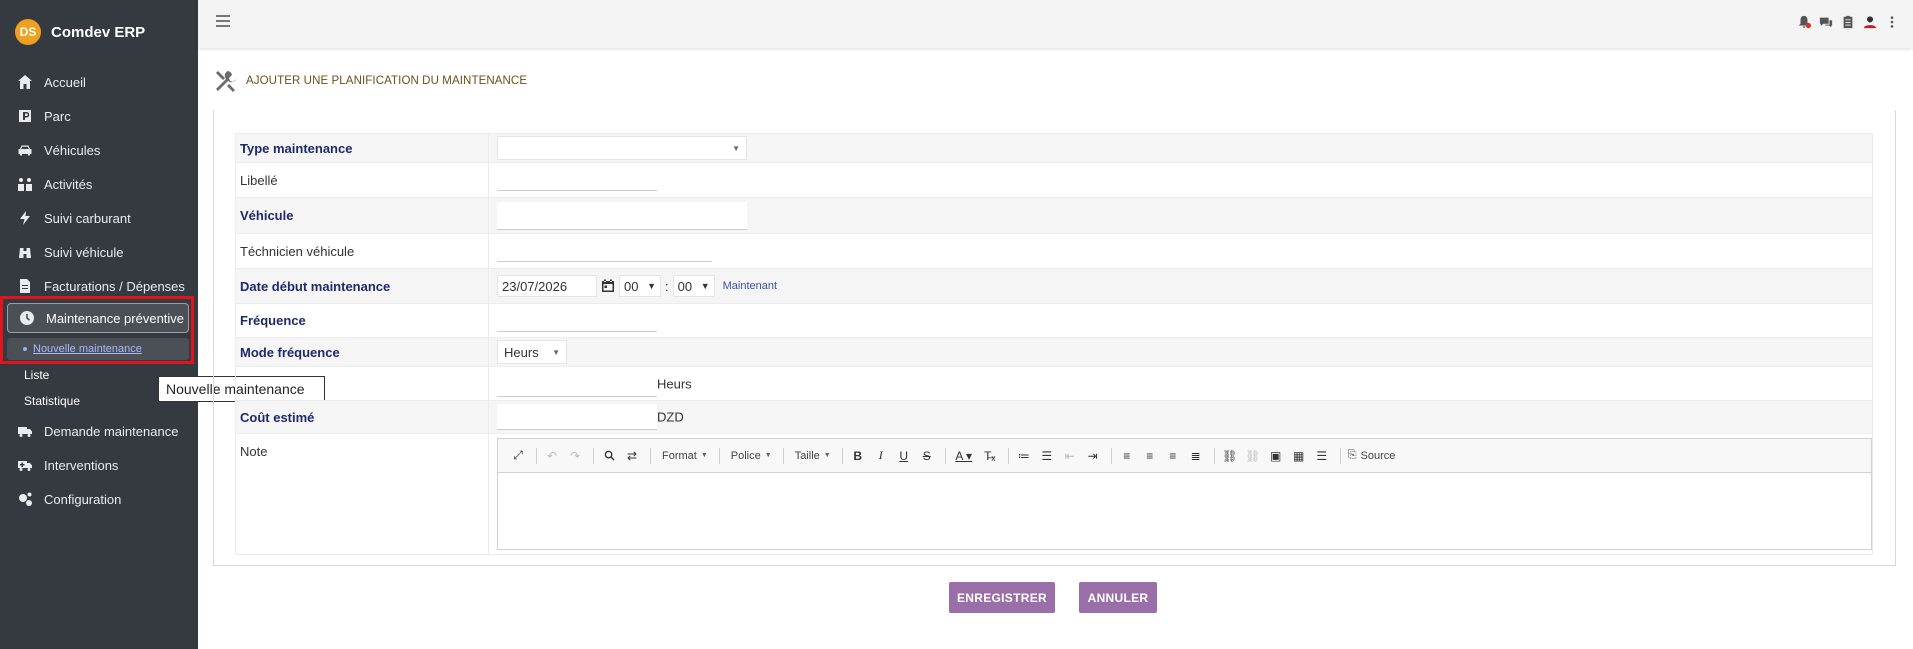 This screenshot has width=1913, height=649. I want to click on taille-dropdown: Taille ▼, so click(813, 456).